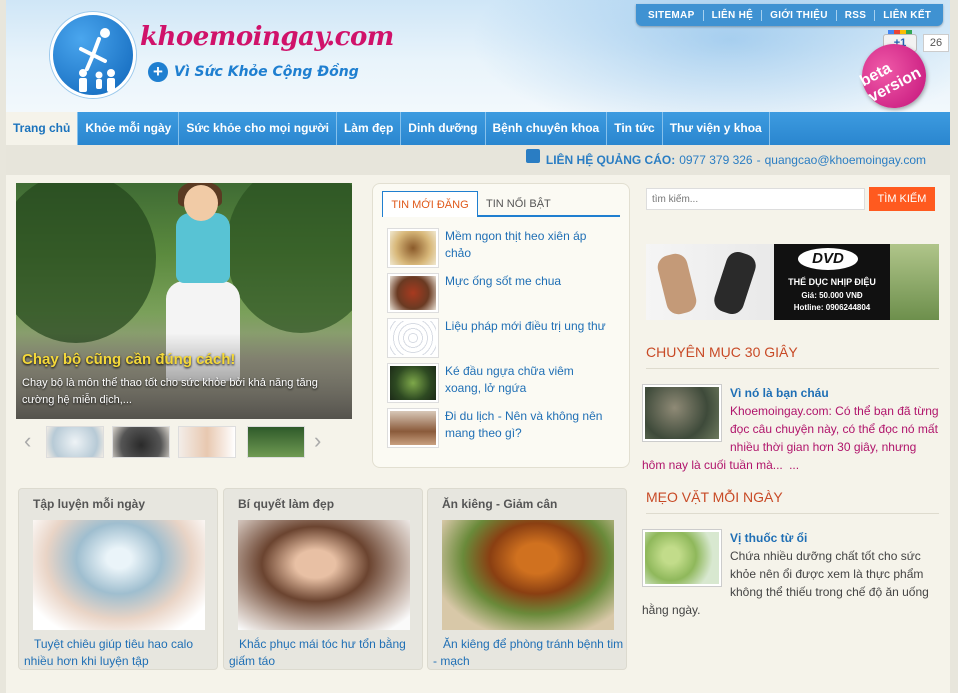  What do you see at coordinates (443, 128) in the screenshot?
I see `nav-item-dinh-duong: Dinh dưỡng` at bounding box center [443, 128].